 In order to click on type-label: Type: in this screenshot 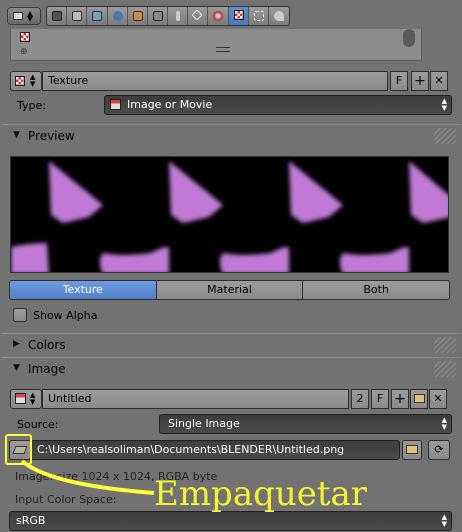, I will do `click(31, 105)`.